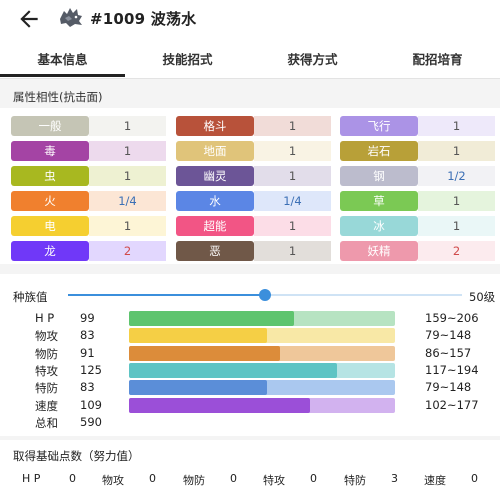  Describe the element at coordinates (50, 126) in the screenshot. I see `type-chip: 一般` at that location.